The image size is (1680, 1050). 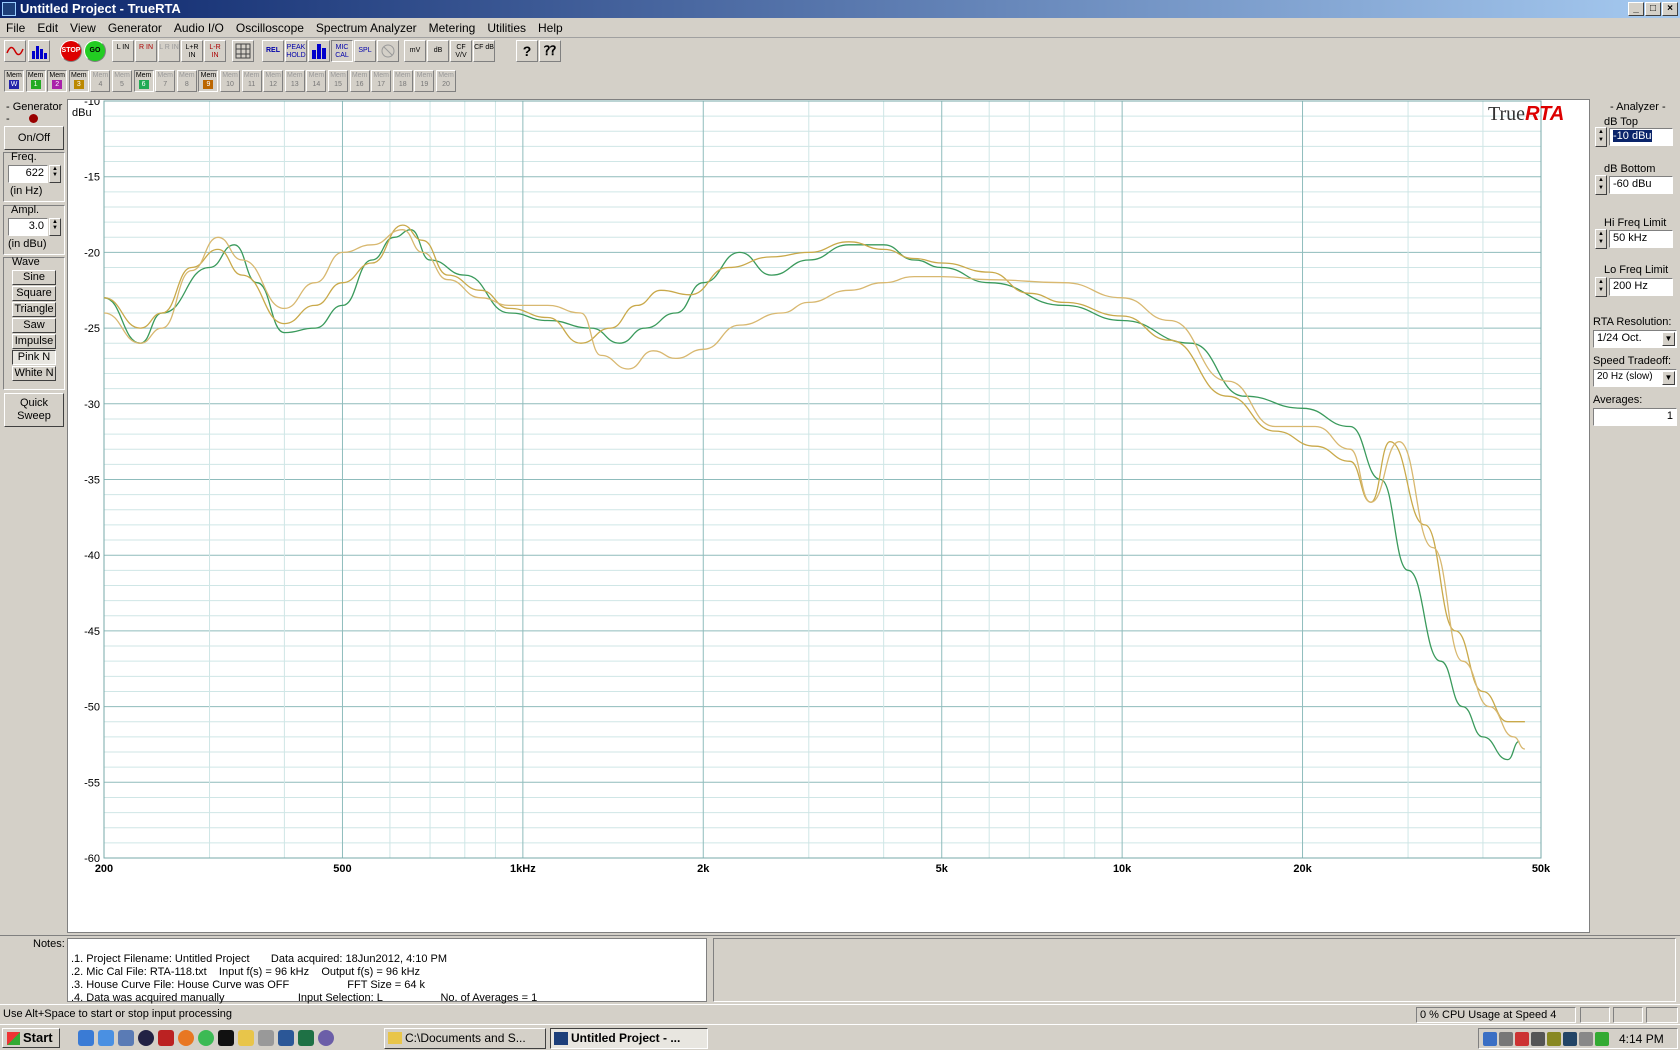 What do you see at coordinates (1653, 9) in the screenshot?
I see `maximize-button: □` at bounding box center [1653, 9].